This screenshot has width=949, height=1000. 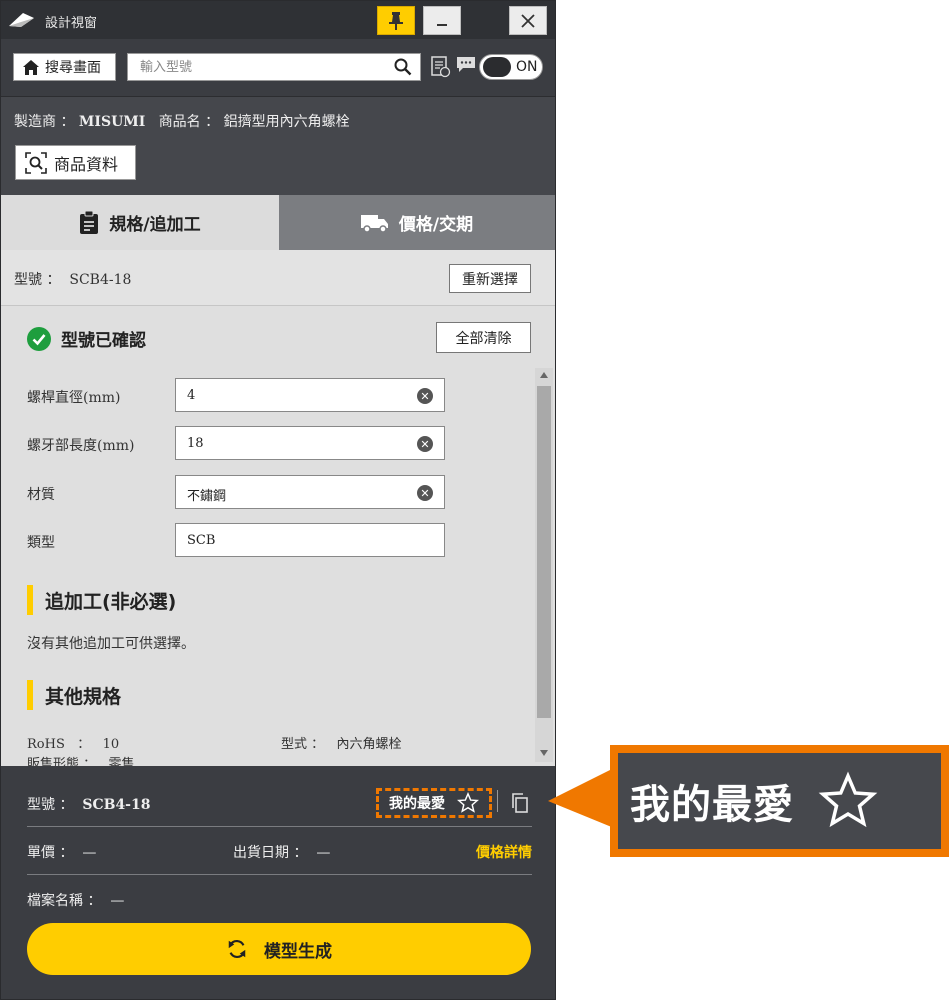 I want to click on reselect-button: 重新選擇, so click(x=490, y=278).